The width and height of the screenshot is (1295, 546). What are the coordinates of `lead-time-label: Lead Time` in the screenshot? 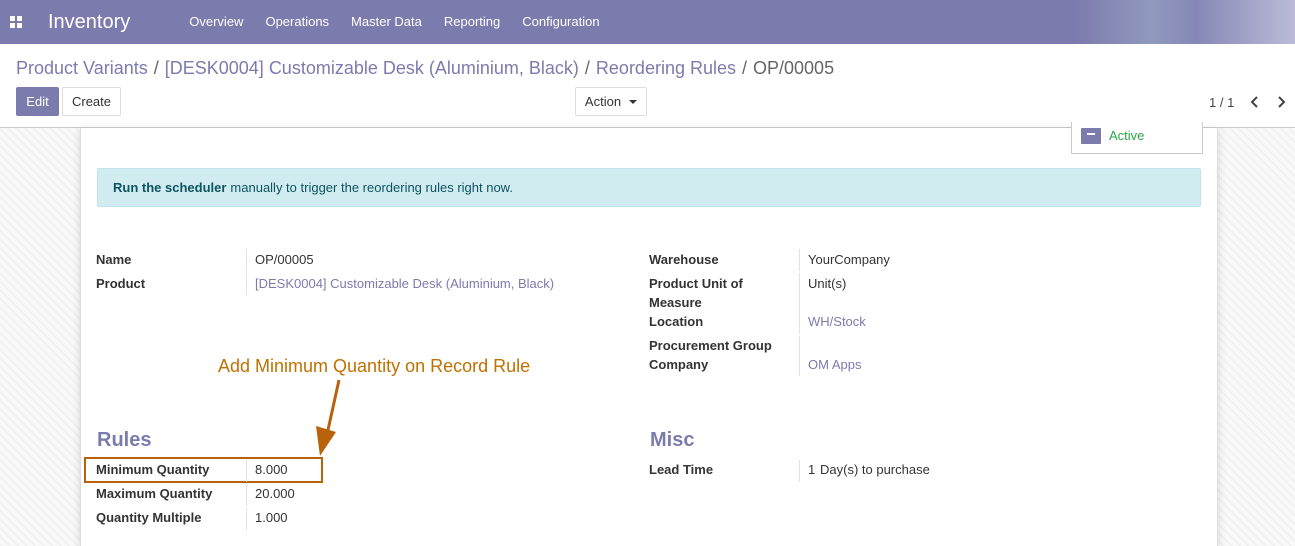 It's located at (681, 469).